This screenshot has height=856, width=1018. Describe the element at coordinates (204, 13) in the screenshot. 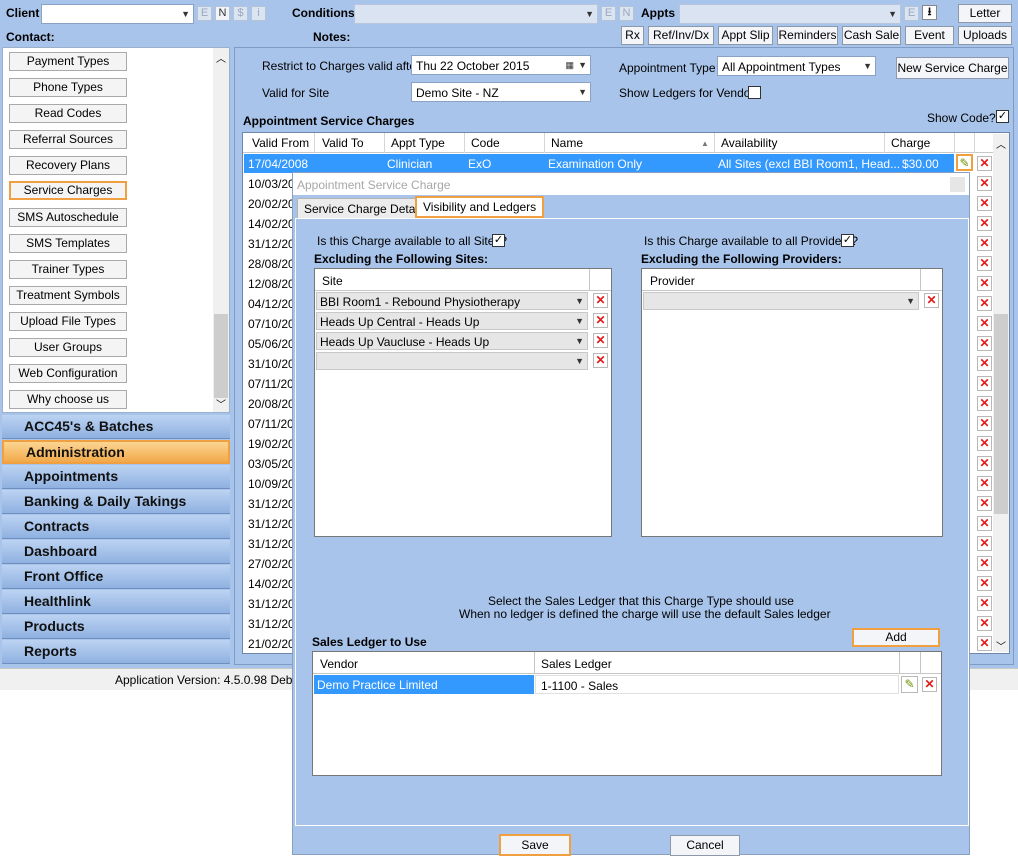

I see `client-e-button: E` at that location.